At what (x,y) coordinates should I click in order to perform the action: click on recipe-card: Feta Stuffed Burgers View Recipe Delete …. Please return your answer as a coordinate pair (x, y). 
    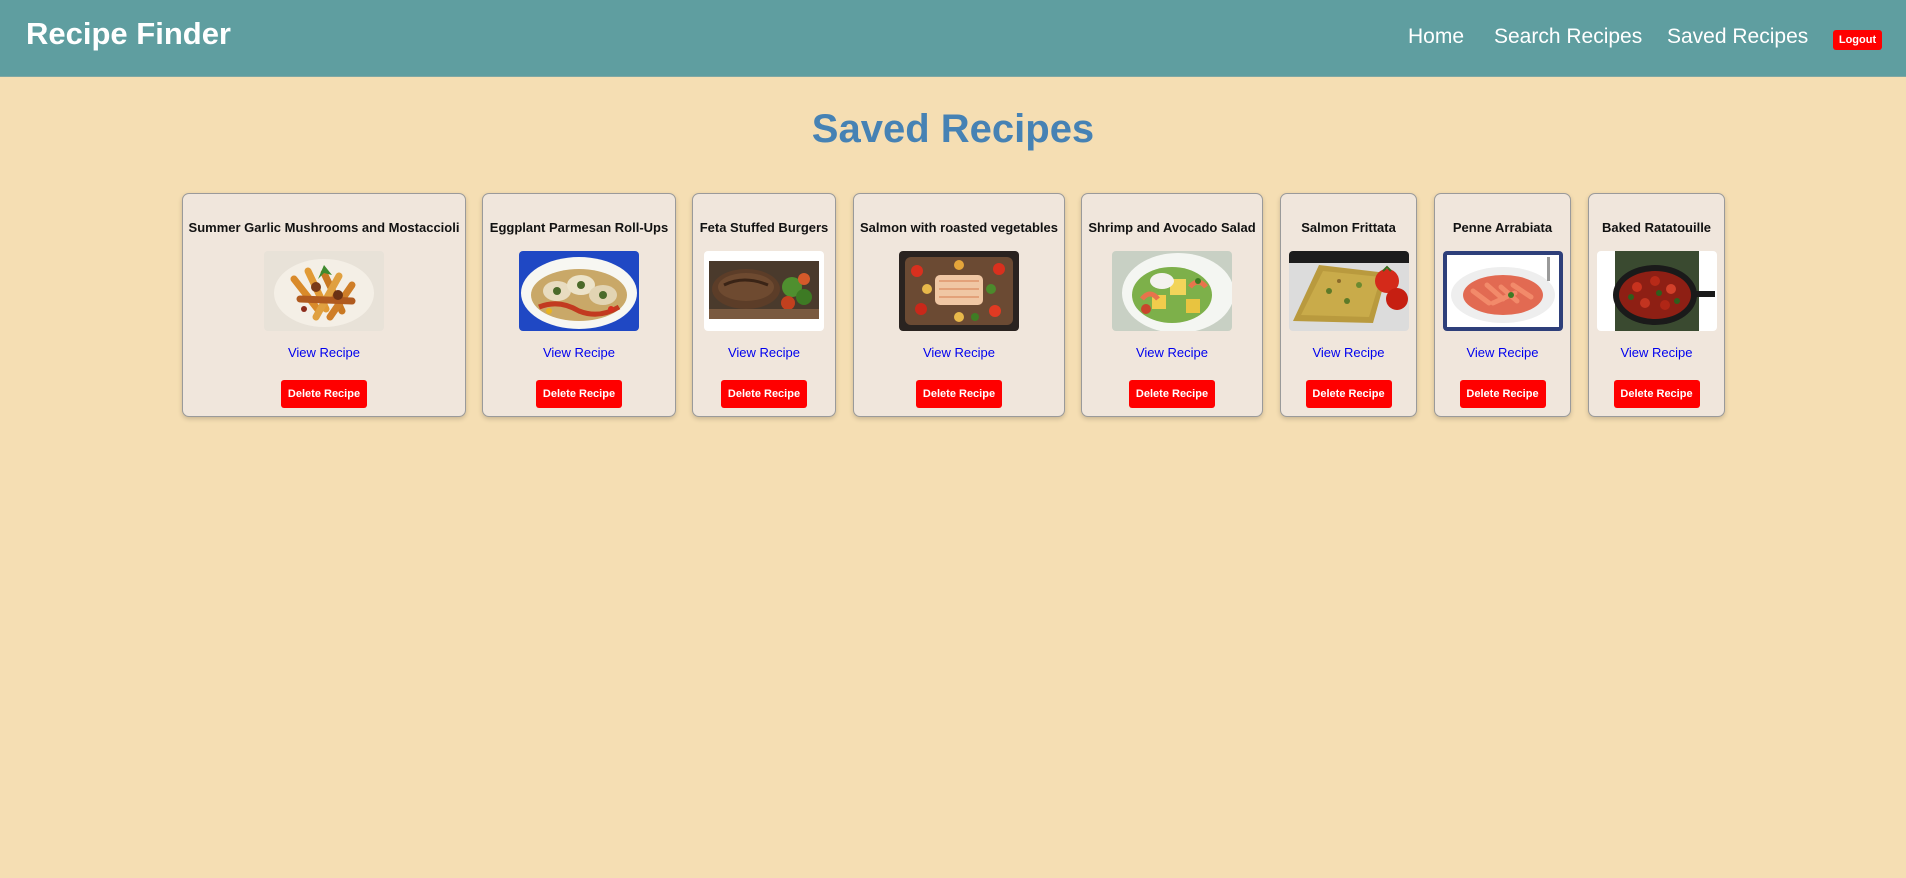
    Looking at the image, I should click on (764, 305).